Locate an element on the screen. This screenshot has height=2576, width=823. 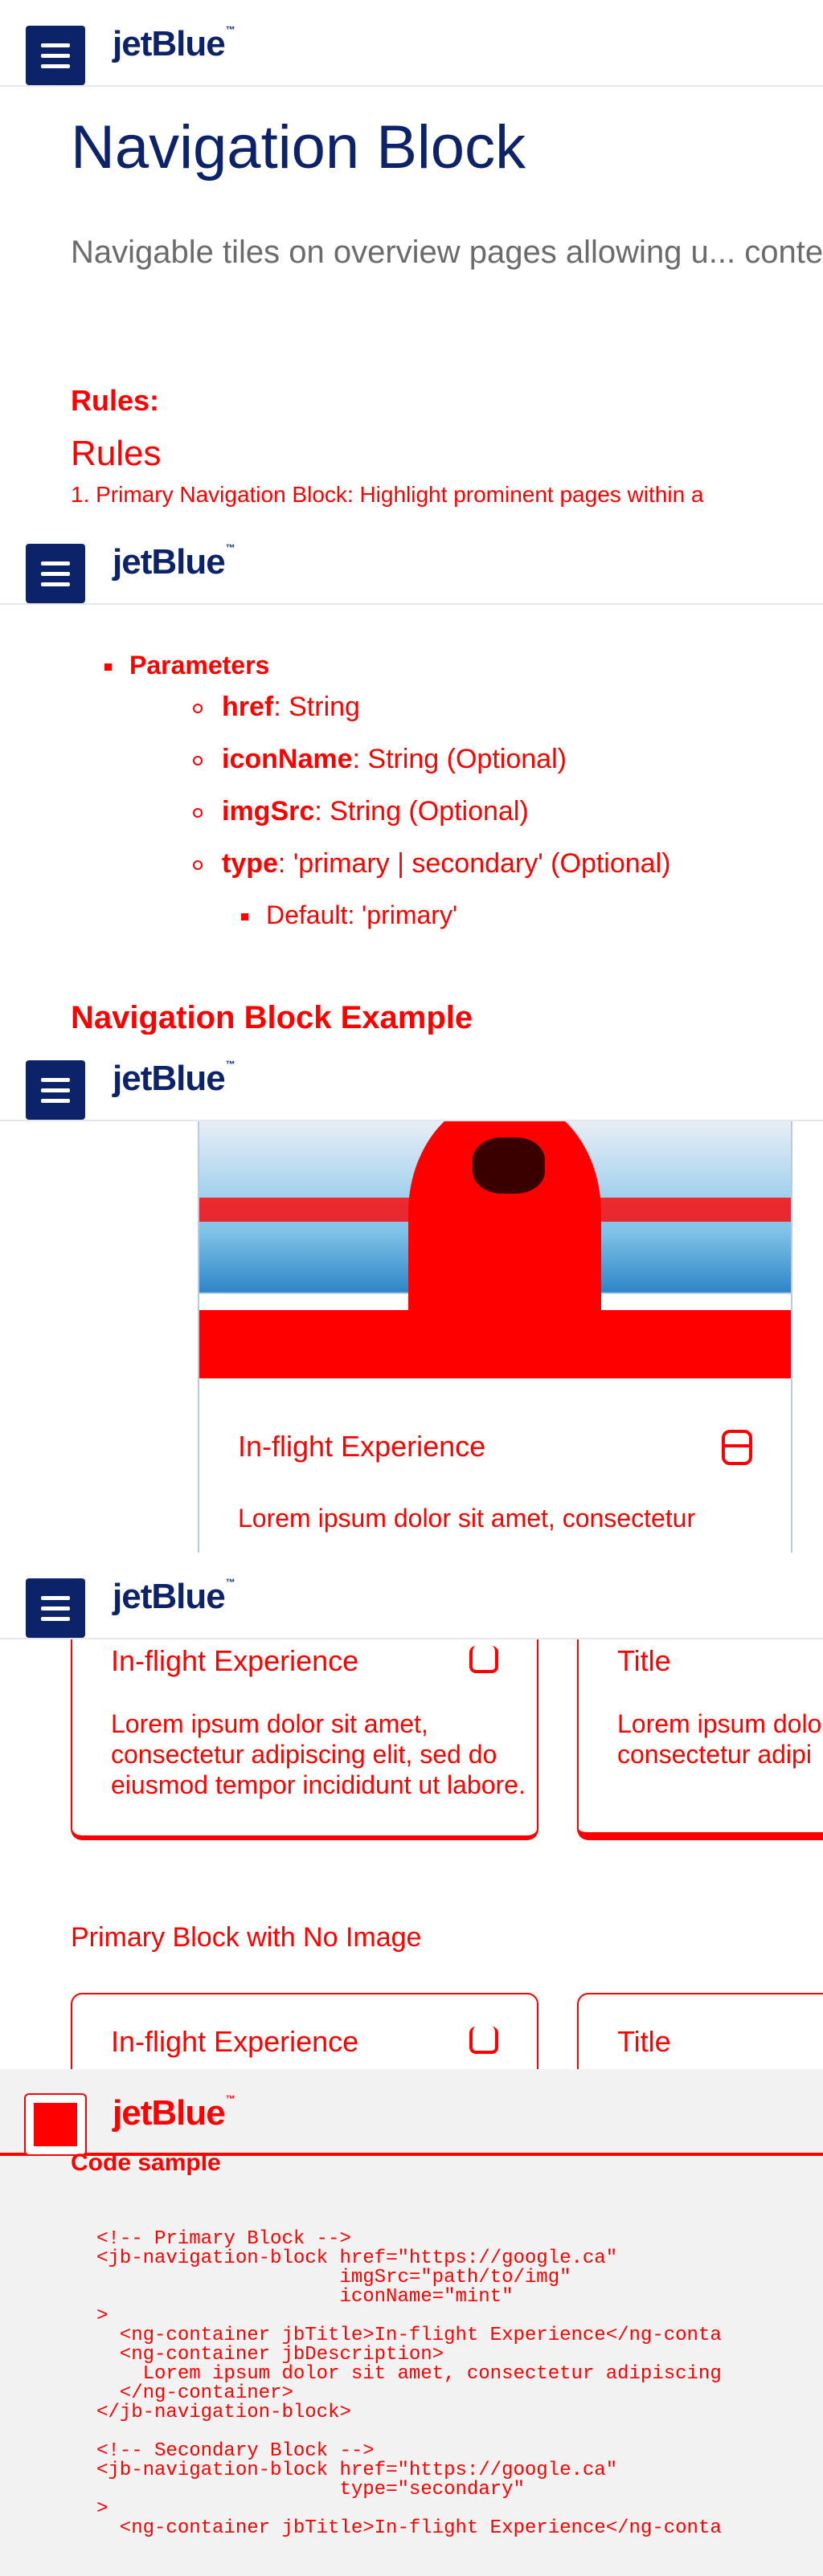
no-image-heading: Primary Block with No Image is located at coordinates (246, 1937).